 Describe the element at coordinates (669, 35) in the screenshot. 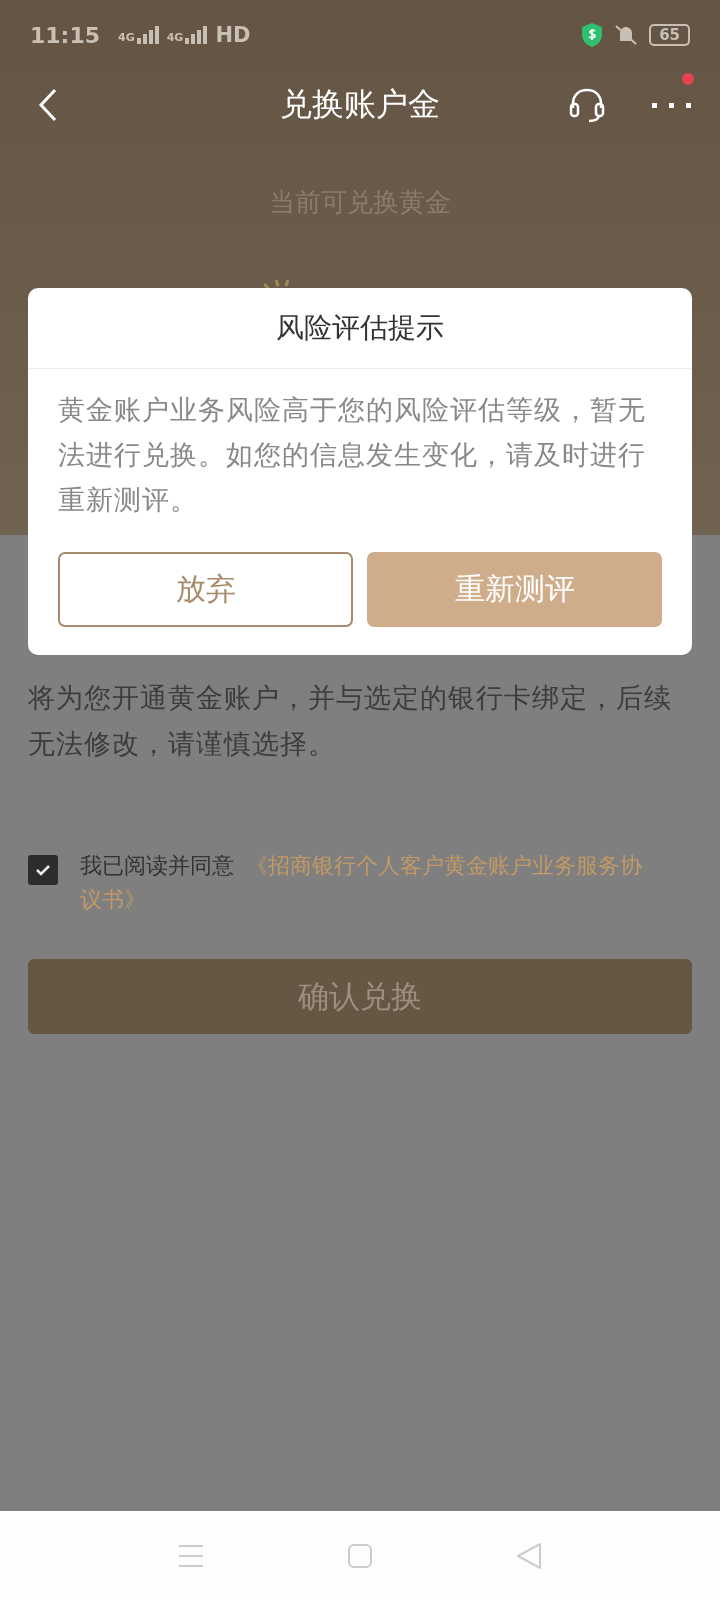

I see `battery-level: 65` at that location.